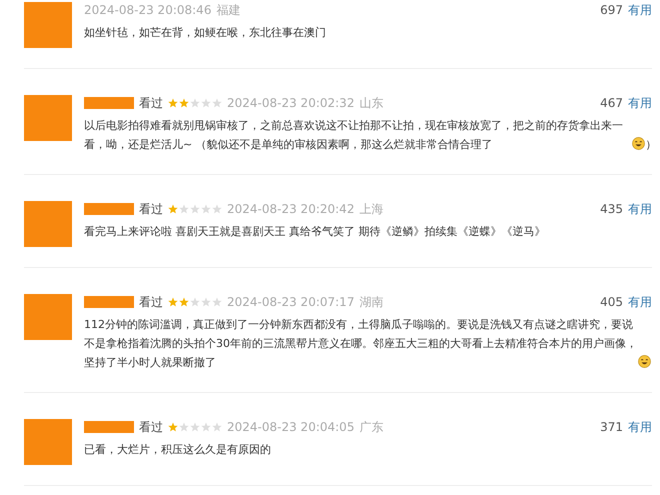 Image resolution: width=660 pixels, height=495 pixels. What do you see at coordinates (148, 10) in the screenshot?
I see `review-time: 2024-08-23 20:08:46` at bounding box center [148, 10].